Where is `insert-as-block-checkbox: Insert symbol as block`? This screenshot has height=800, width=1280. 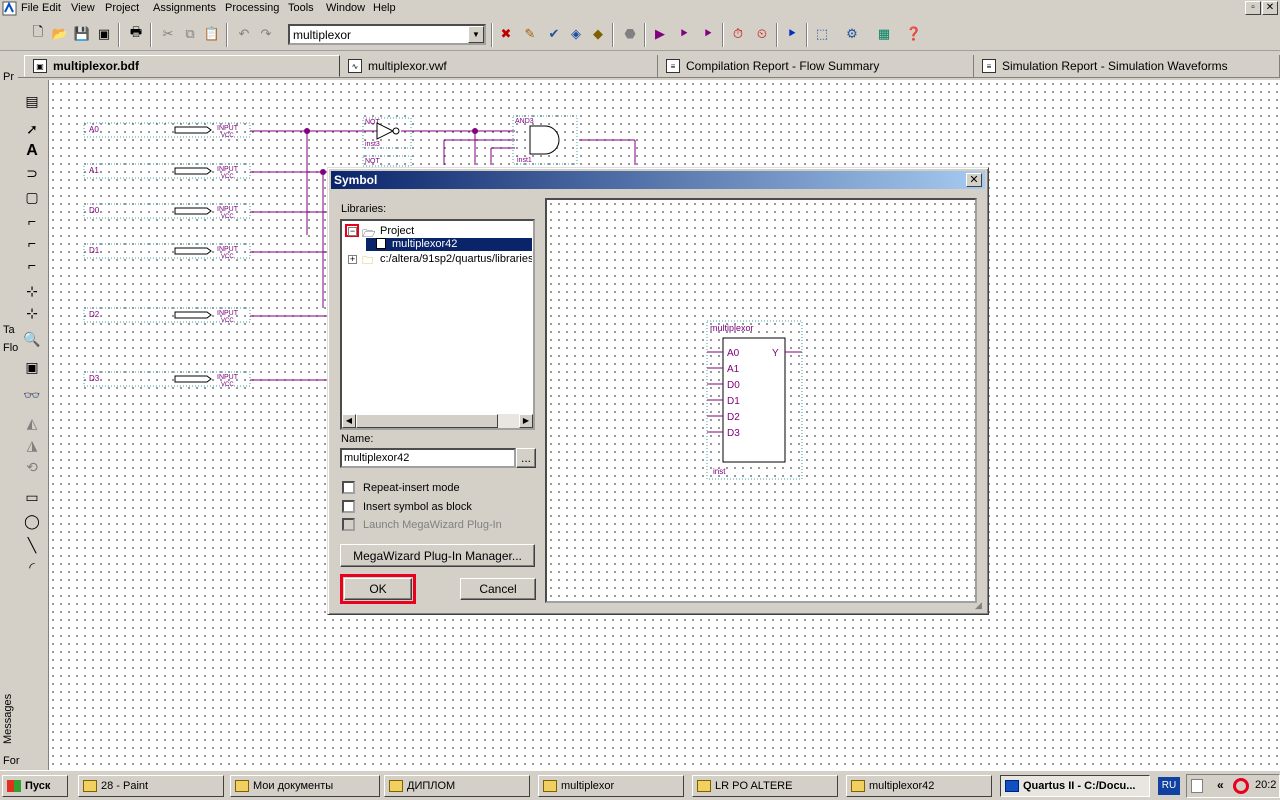 insert-as-block-checkbox: Insert symbol as block is located at coordinates (407, 506).